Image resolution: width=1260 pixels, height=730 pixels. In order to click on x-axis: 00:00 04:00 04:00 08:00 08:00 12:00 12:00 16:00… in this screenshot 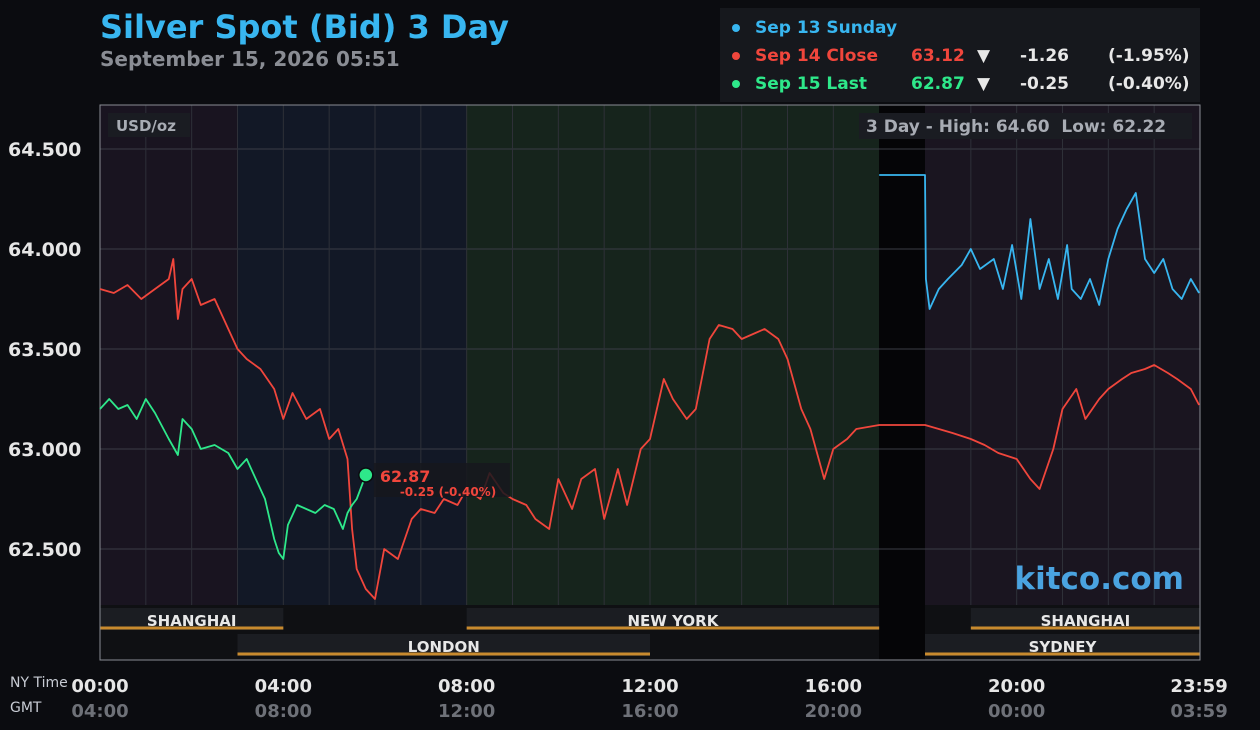, I will do `click(649, 699)`.